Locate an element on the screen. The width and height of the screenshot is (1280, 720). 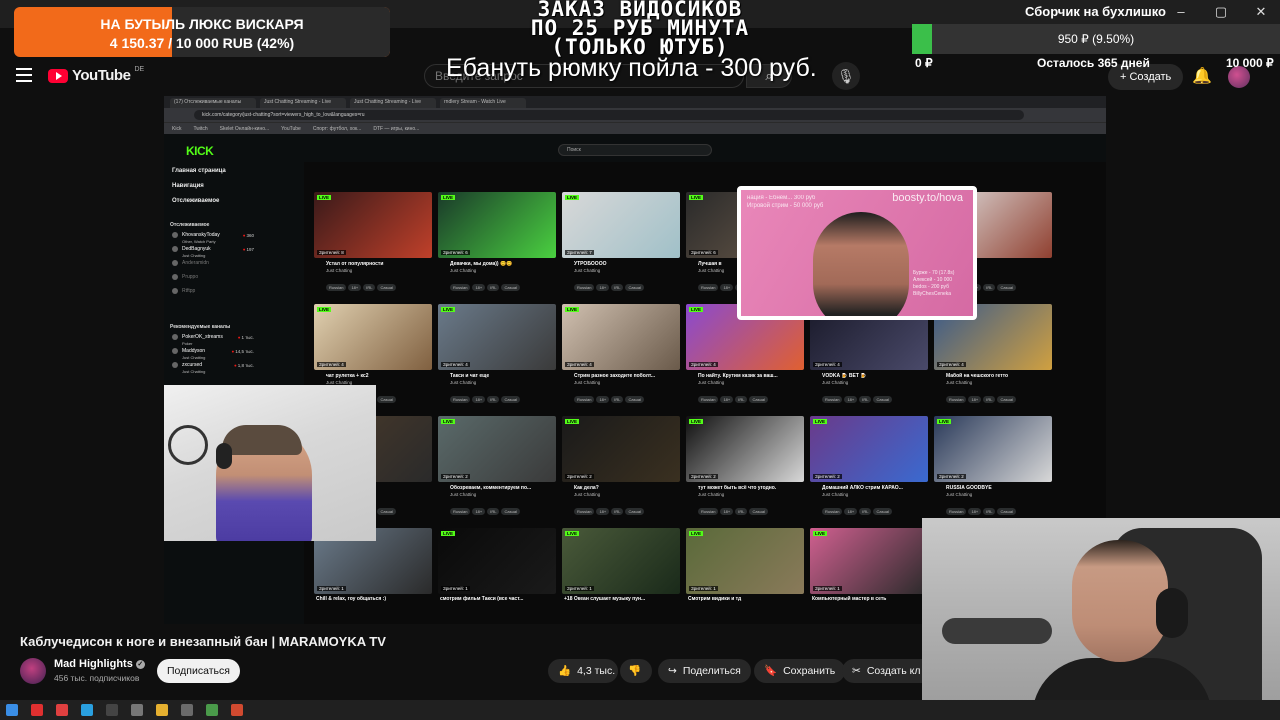
maximize-icon: ▢ is located at coordinates (1221, 12).